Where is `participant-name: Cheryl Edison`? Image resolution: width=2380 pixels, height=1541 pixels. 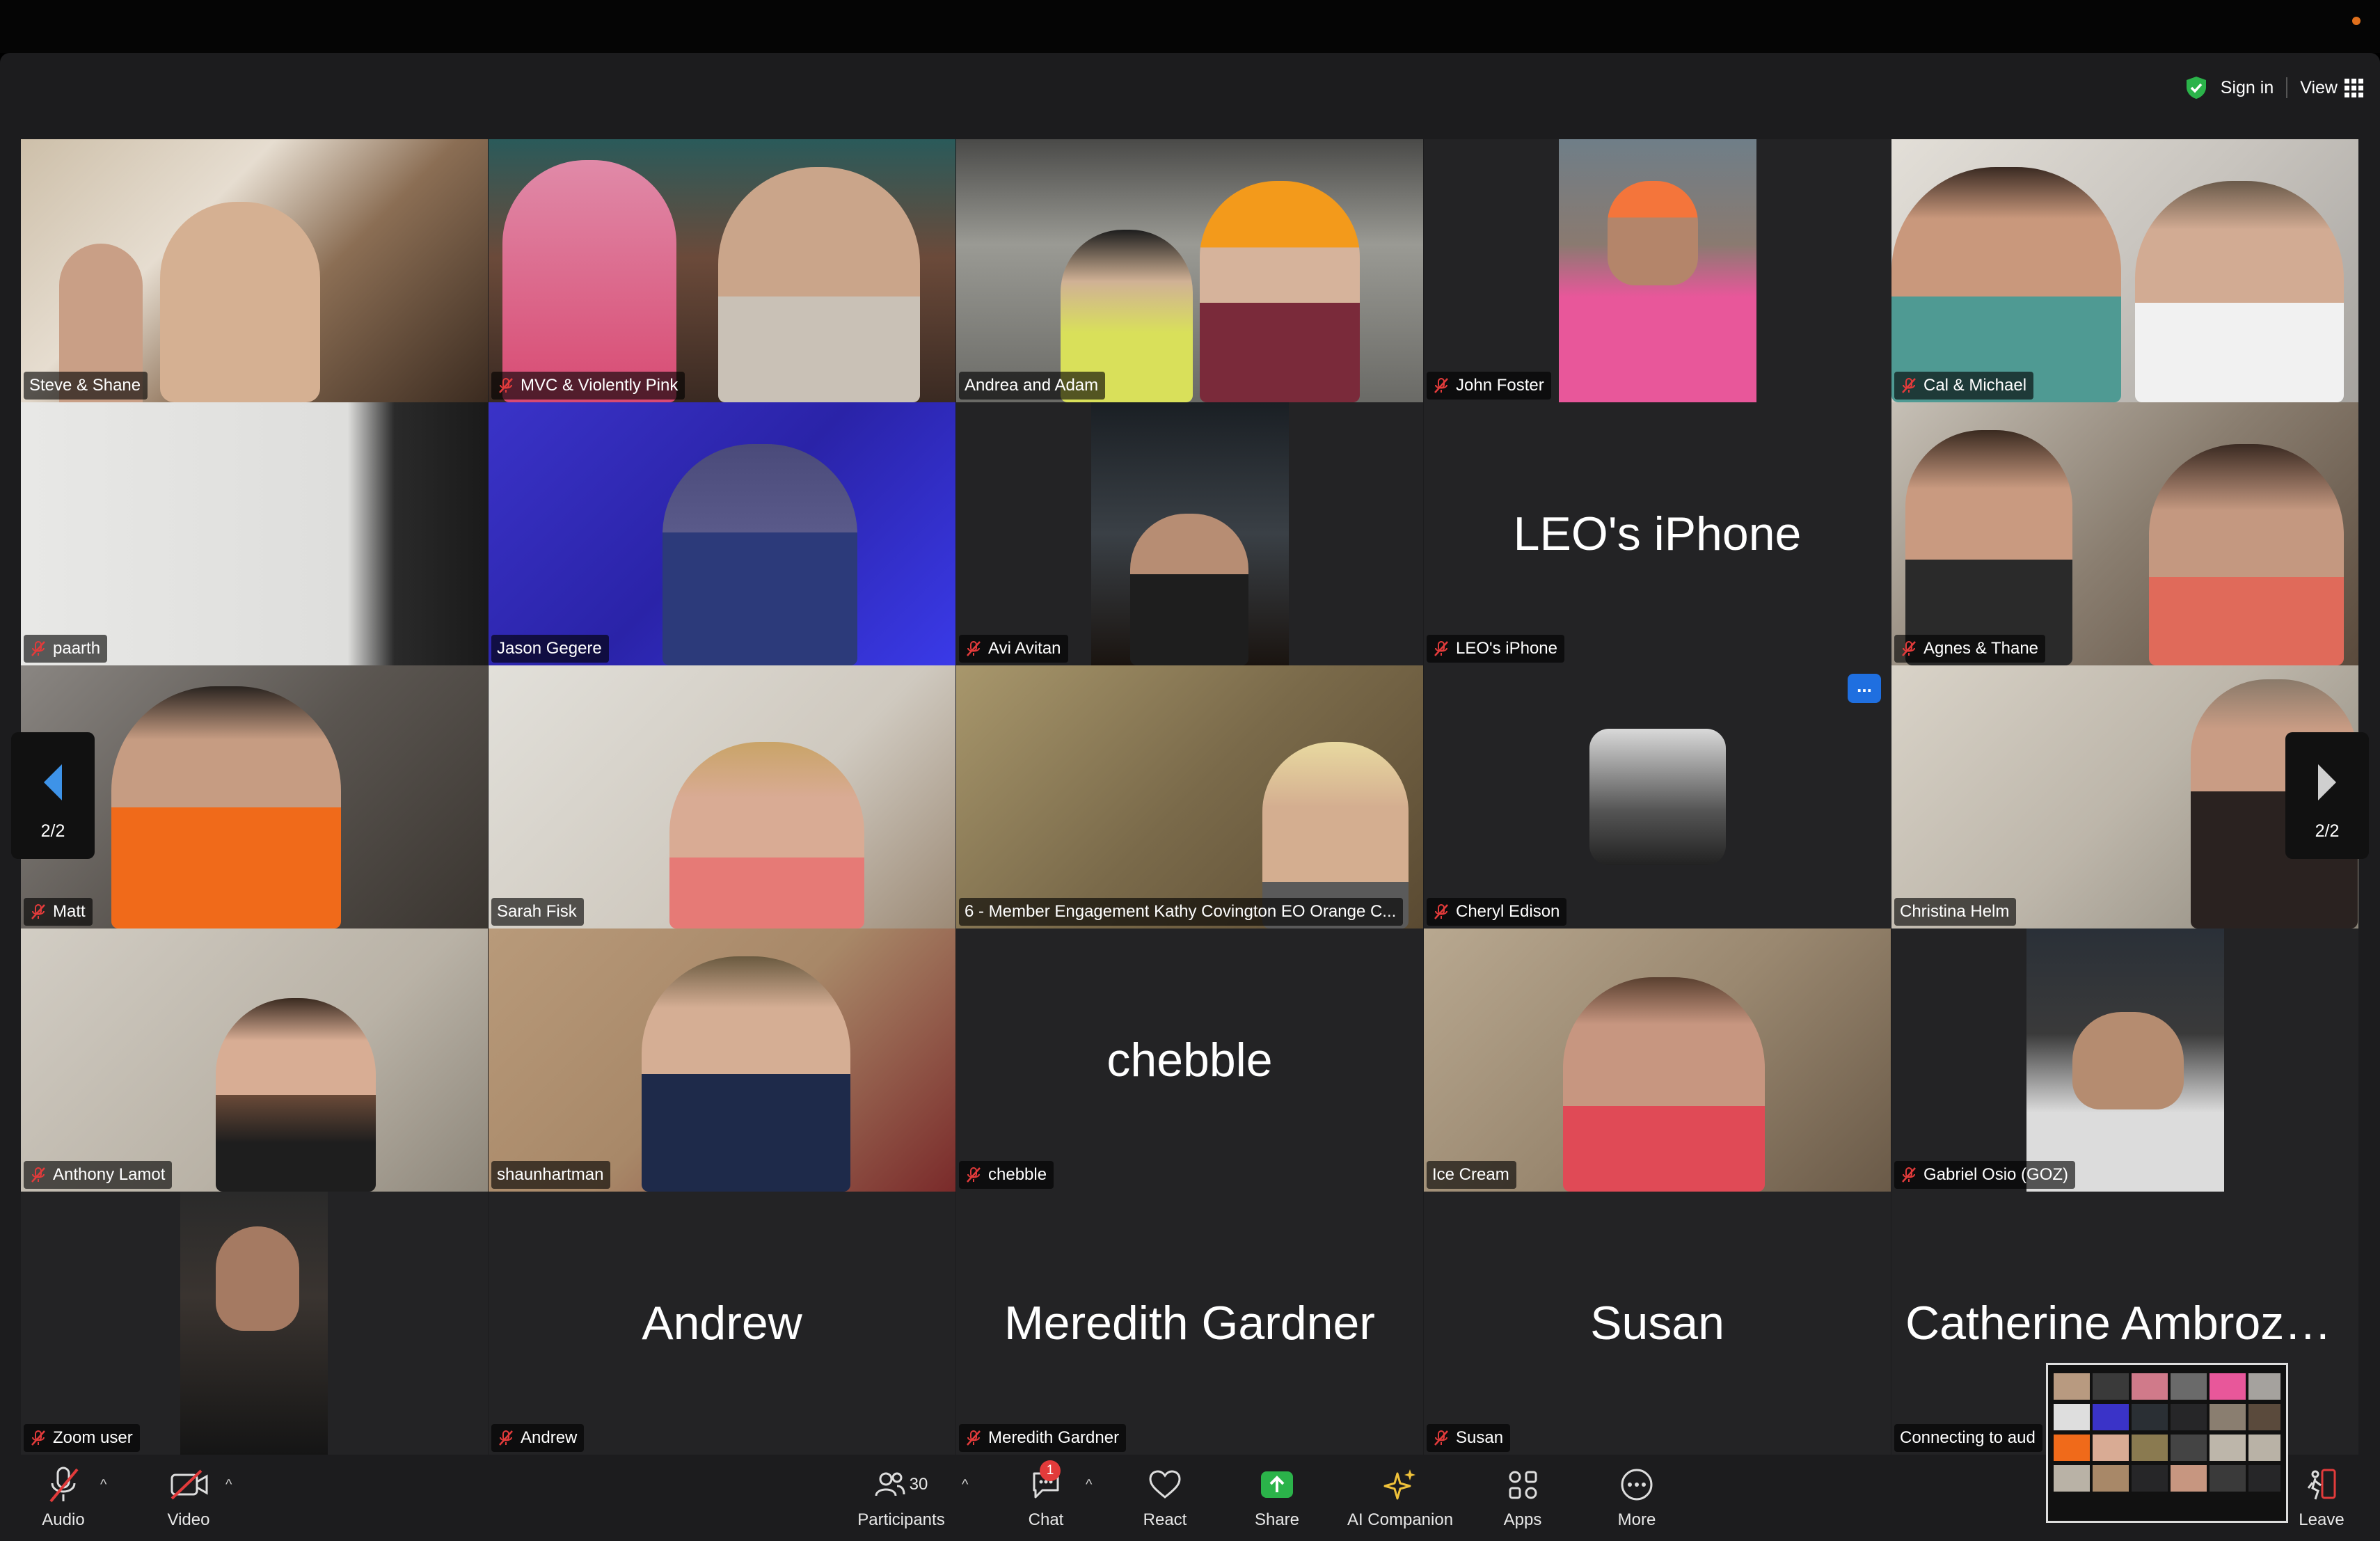 participant-name: Cheryl Edison is located at coordinates (1508, 911).